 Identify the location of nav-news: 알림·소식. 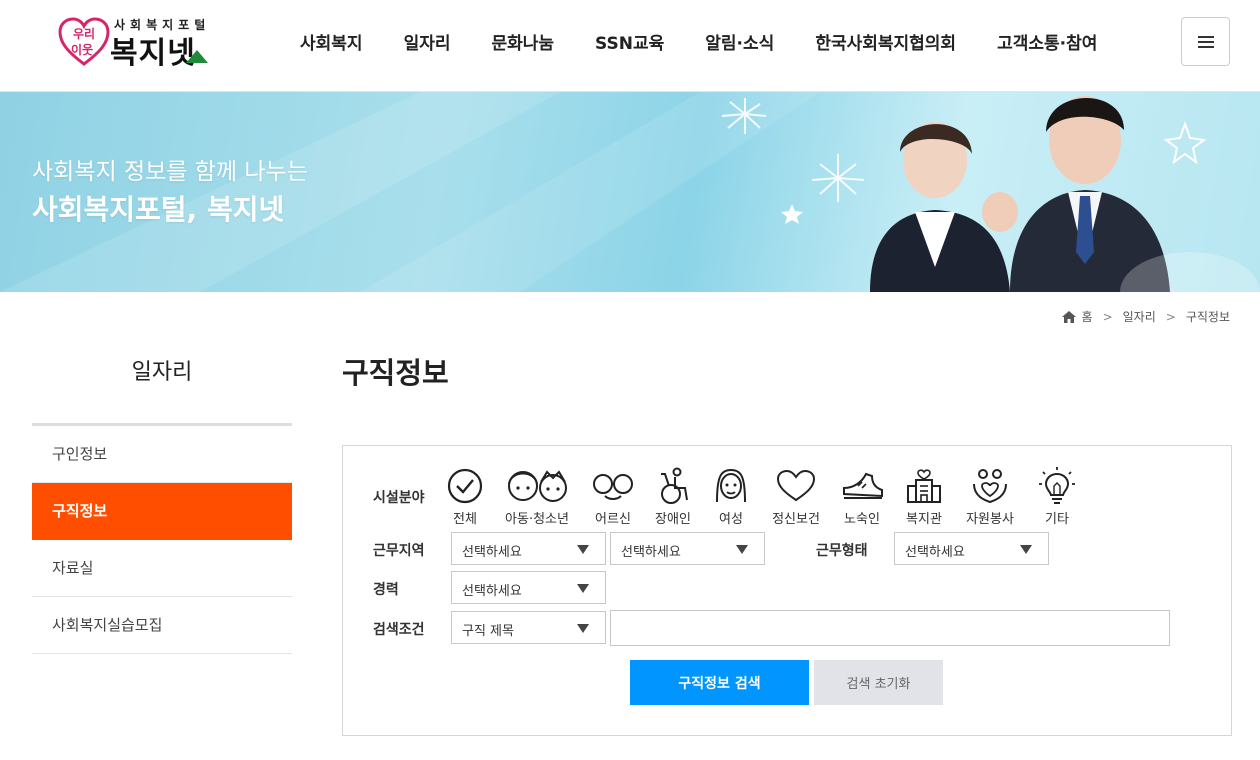
(739, 41).